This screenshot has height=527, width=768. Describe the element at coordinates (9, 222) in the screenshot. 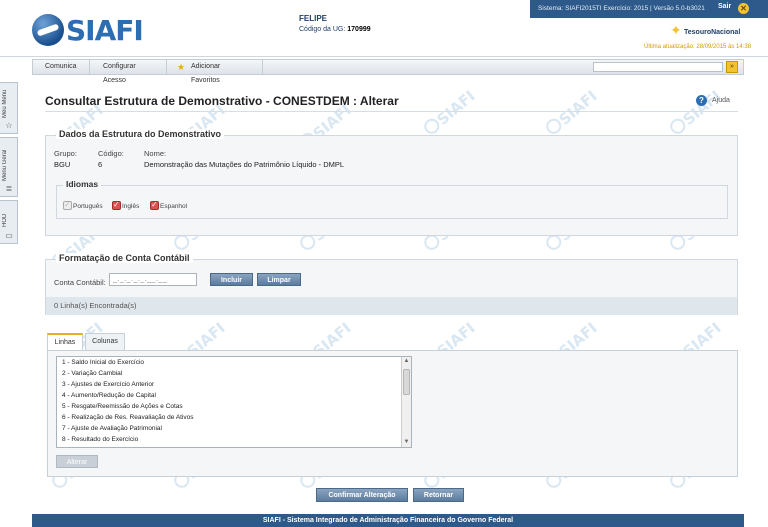

I see `sidetab-hod: ▭ HOD` at that location.